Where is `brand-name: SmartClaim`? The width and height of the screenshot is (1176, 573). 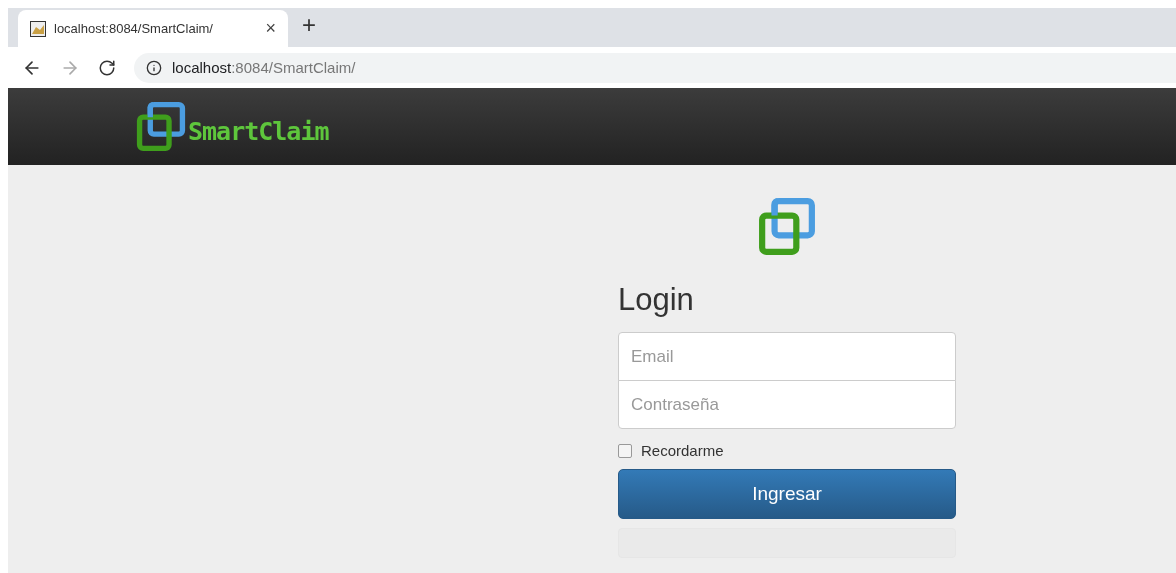 brand-name: SmartClaim is located at coordinates (258, 131).